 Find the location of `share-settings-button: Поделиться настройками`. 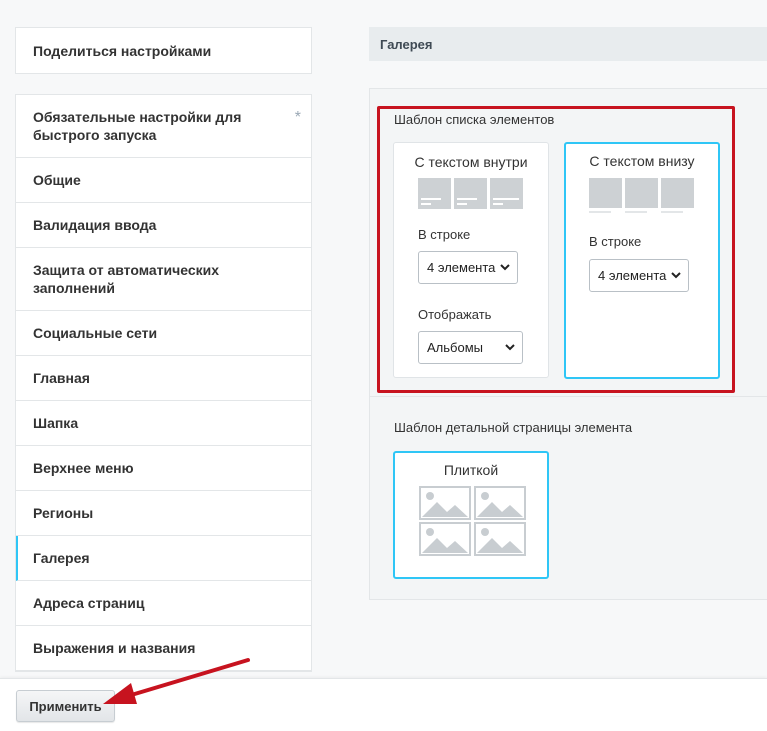

share-settings-button: Поделиться настройками is located at coordinates (163, 50).